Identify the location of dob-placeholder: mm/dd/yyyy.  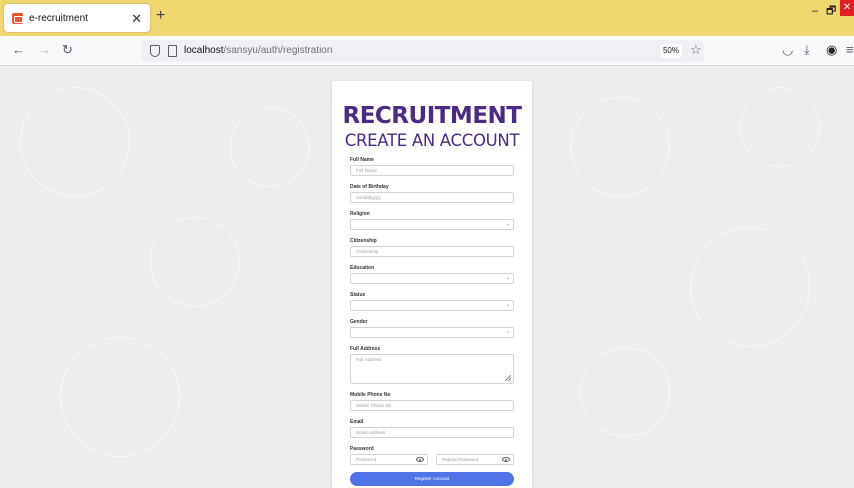
(368, 197).